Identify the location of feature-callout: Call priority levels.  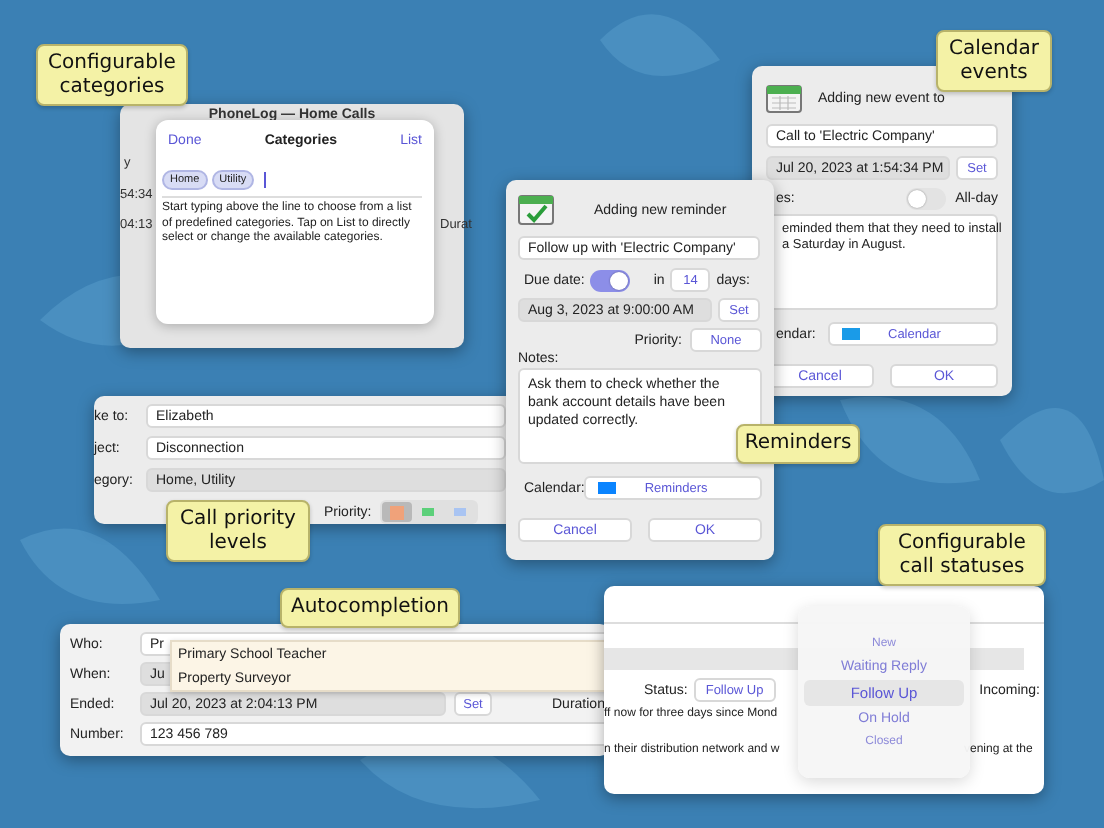
(238, 531).